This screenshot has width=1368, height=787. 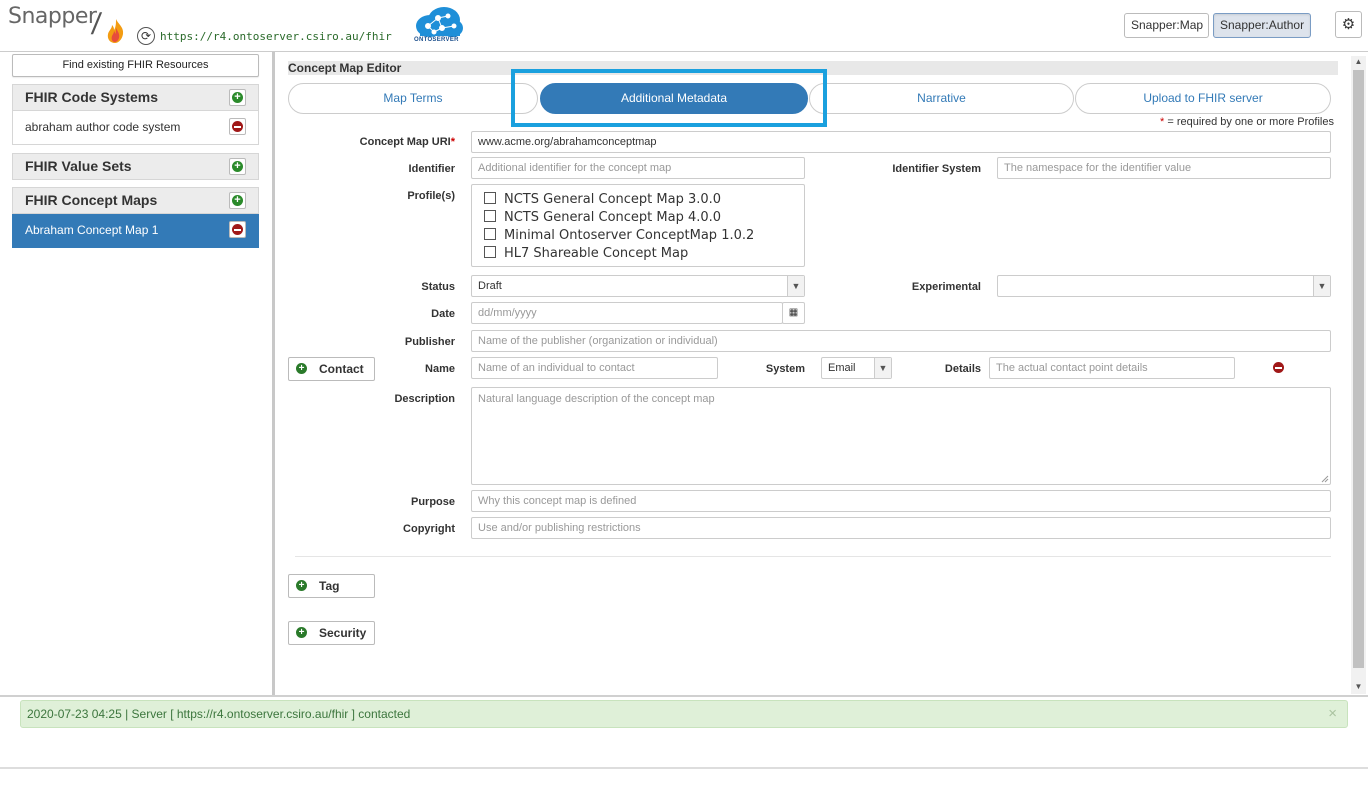 I want to click on sidebar-item-concept-map: Abraham Concept Map 1, so click(x=135, y=231).